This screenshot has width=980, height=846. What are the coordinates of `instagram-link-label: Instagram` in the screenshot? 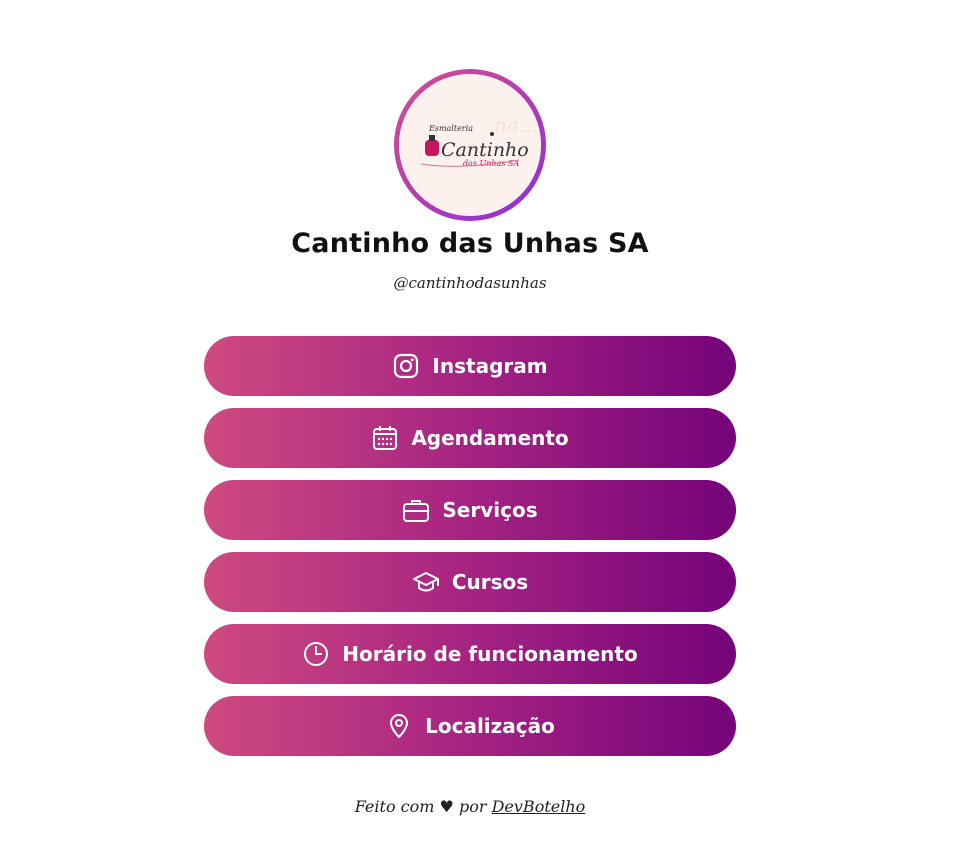 It's located at (490, 366).